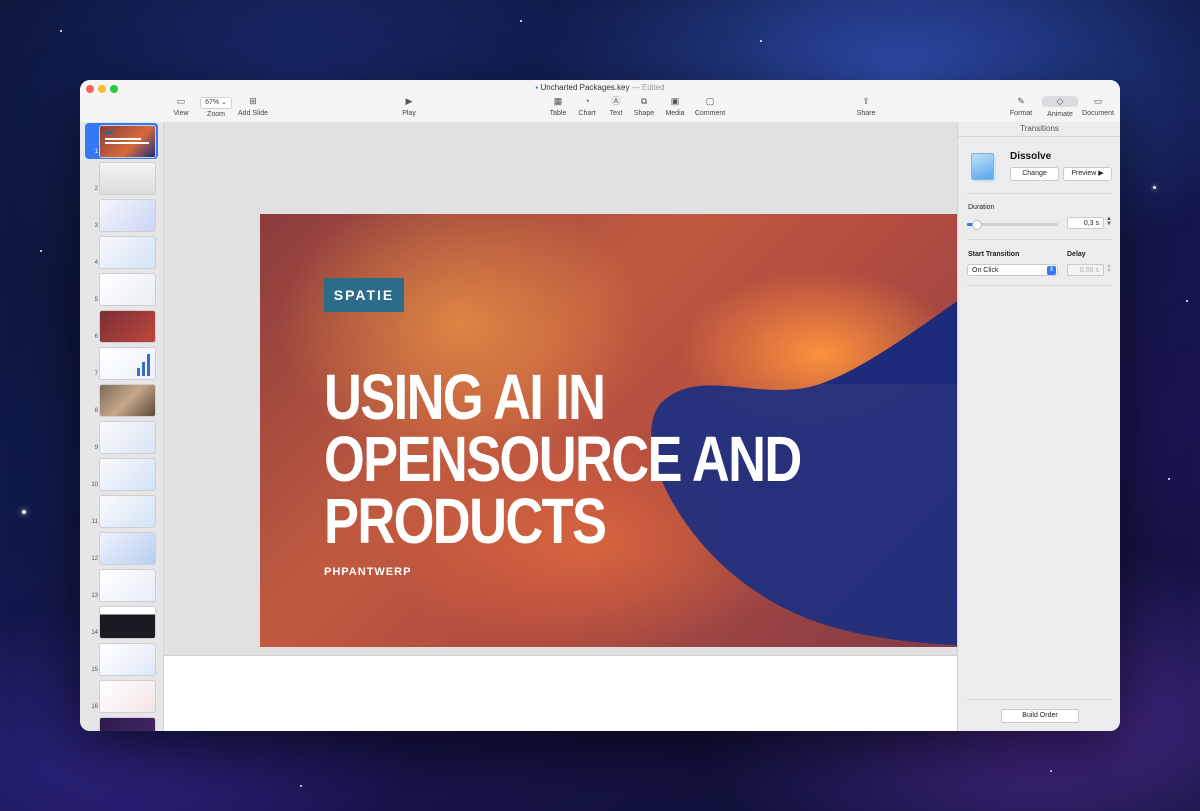 Image resolution: width=1200 pixels, height=811 pixels. I want to click on slide-subtitle: PHPANTWERP, so click(368, 572).